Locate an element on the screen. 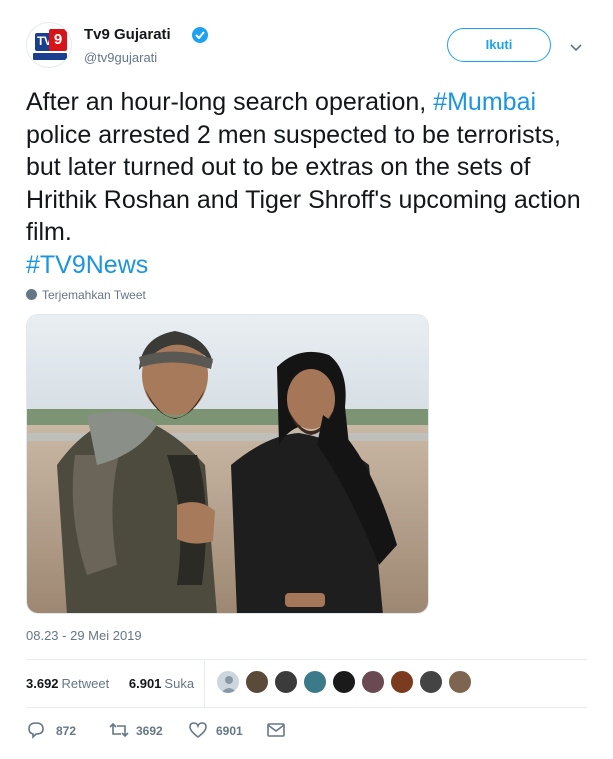 This screenshot has width=613, height=759. display-name: Tv9 Gujarati is located at coordinates (127, 34).